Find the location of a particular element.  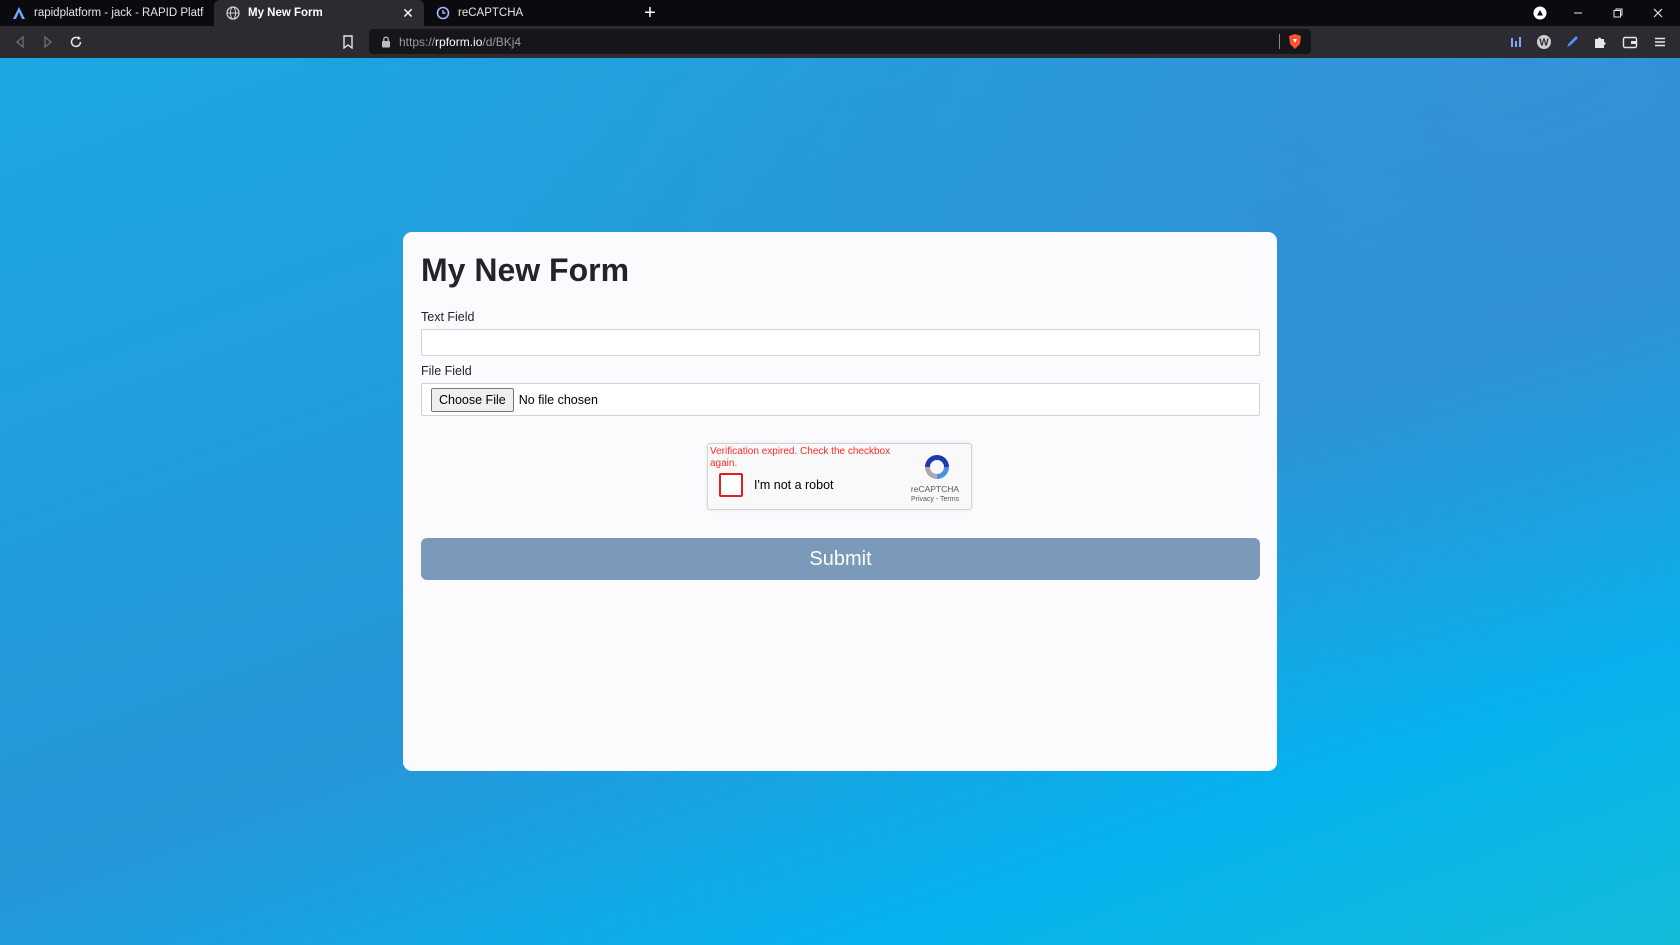

text-field-label: Text Field is located at coordinates (448, 317).